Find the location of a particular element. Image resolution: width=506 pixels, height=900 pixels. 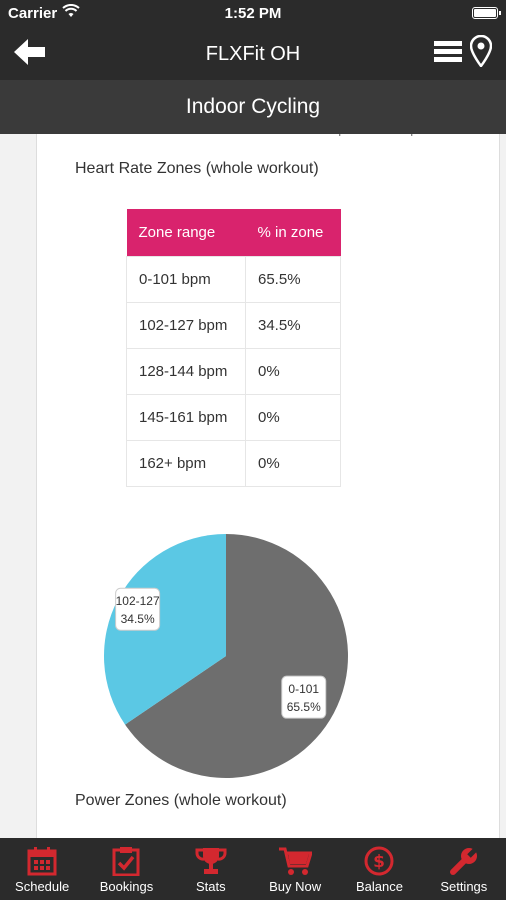

table-header-row: Zone range % in zone is located at coordinates (233, 232).